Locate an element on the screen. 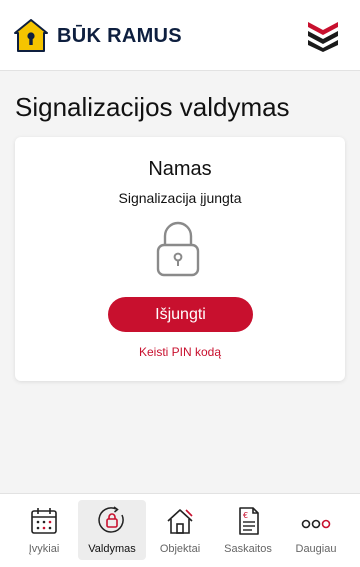  object-name: Namas is located at coordinates (180, 169).